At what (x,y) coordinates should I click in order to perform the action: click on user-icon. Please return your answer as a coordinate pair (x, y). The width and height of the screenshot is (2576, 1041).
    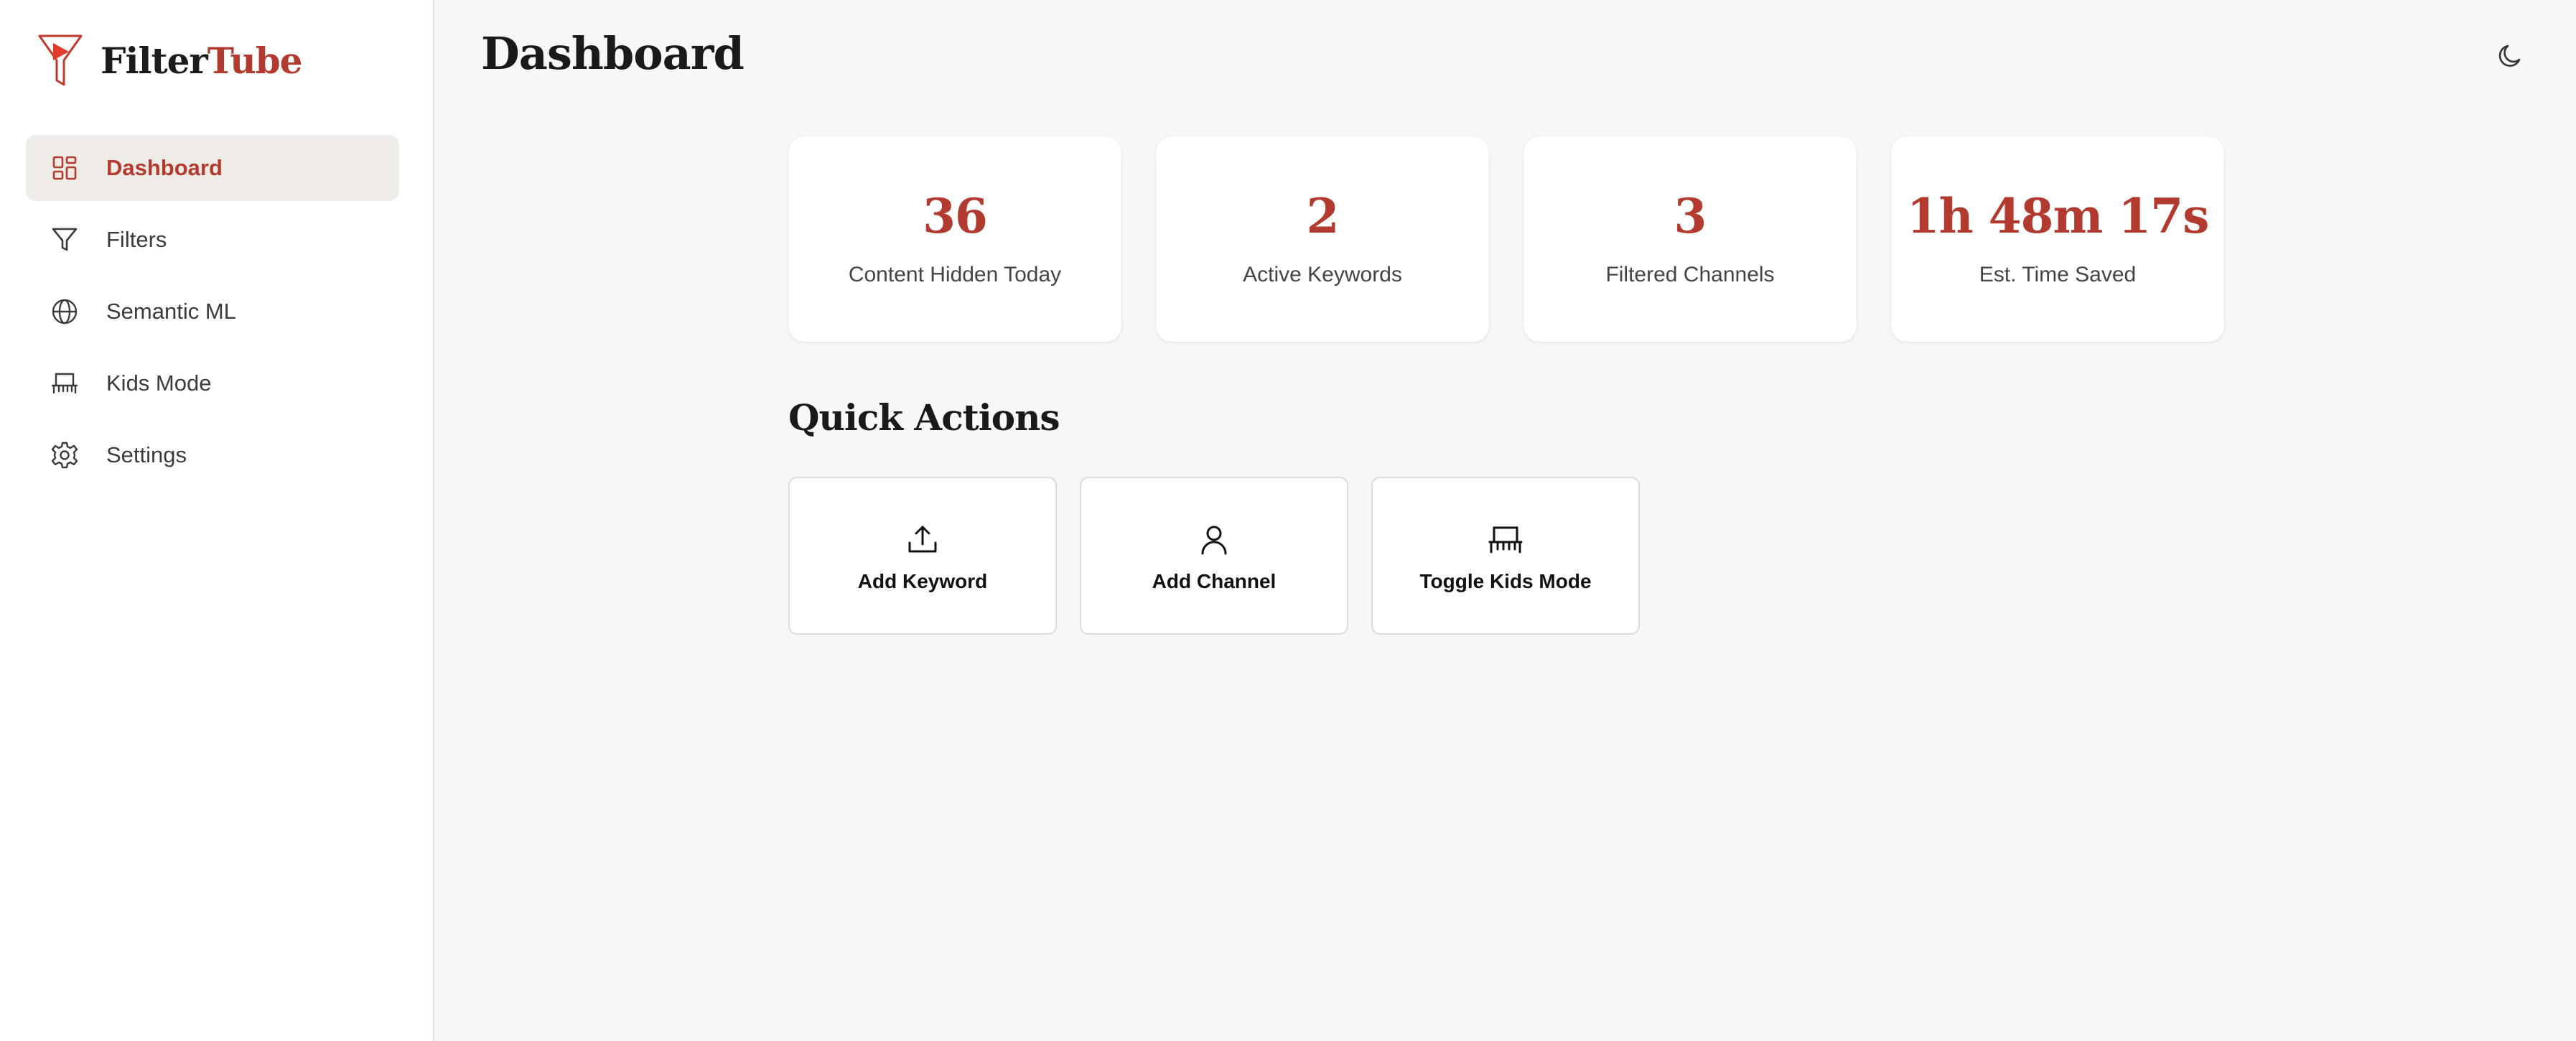
    Looking at the image, I should click on (1214, 540).